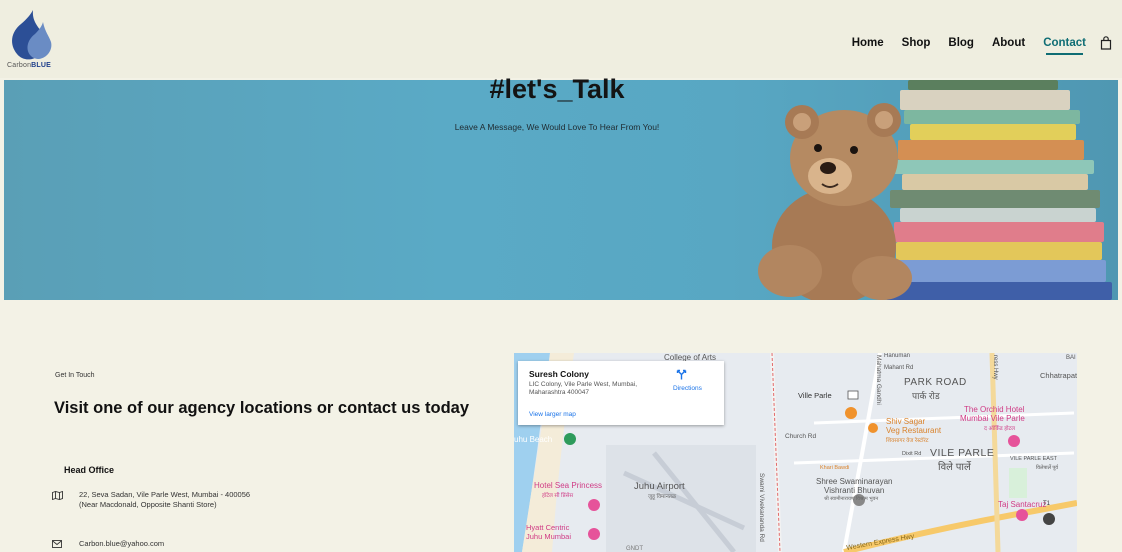 Image resolution: width=1122 pixels, height=552 pixels. I want to click on email-link: Carbon.blue@yahoo.com, so click(121, 543).